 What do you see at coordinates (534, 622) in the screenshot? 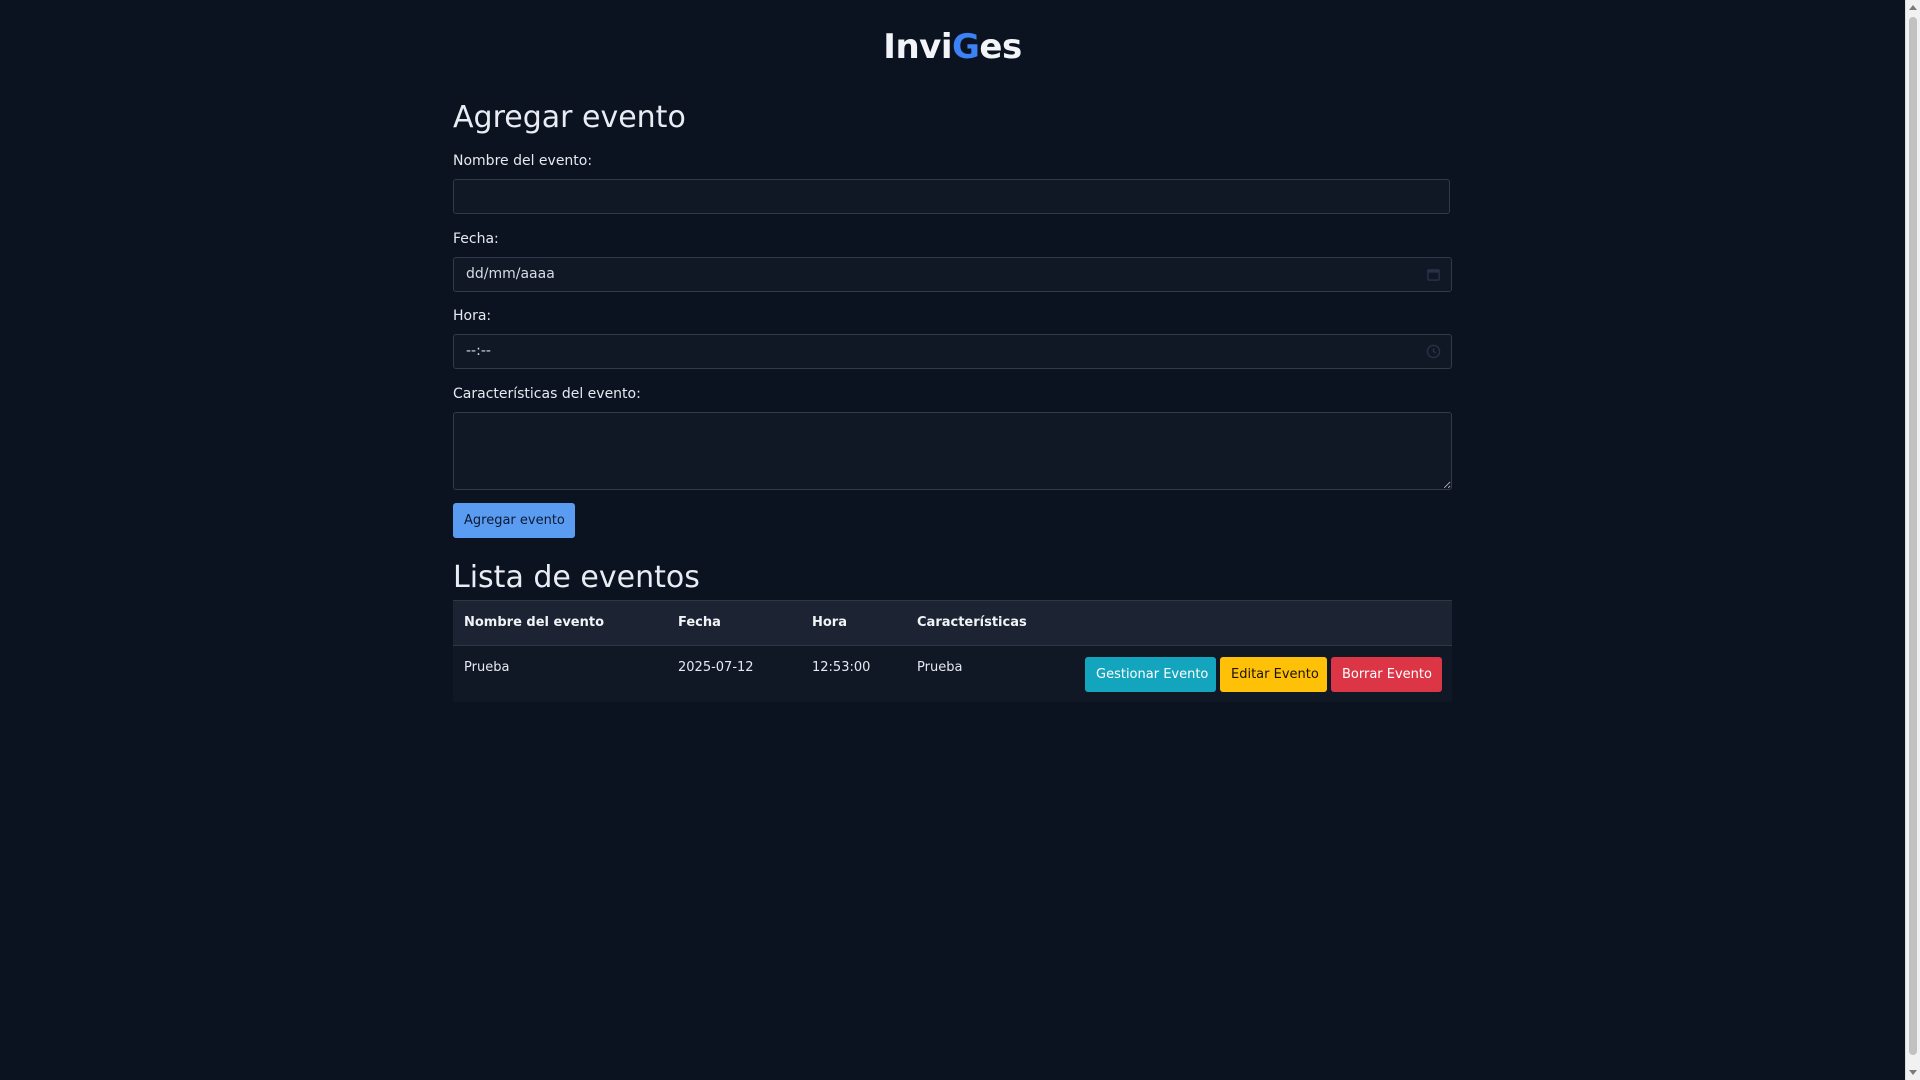
I see `column-header-name: Nombre del evento` at bounding box center [534, 622].